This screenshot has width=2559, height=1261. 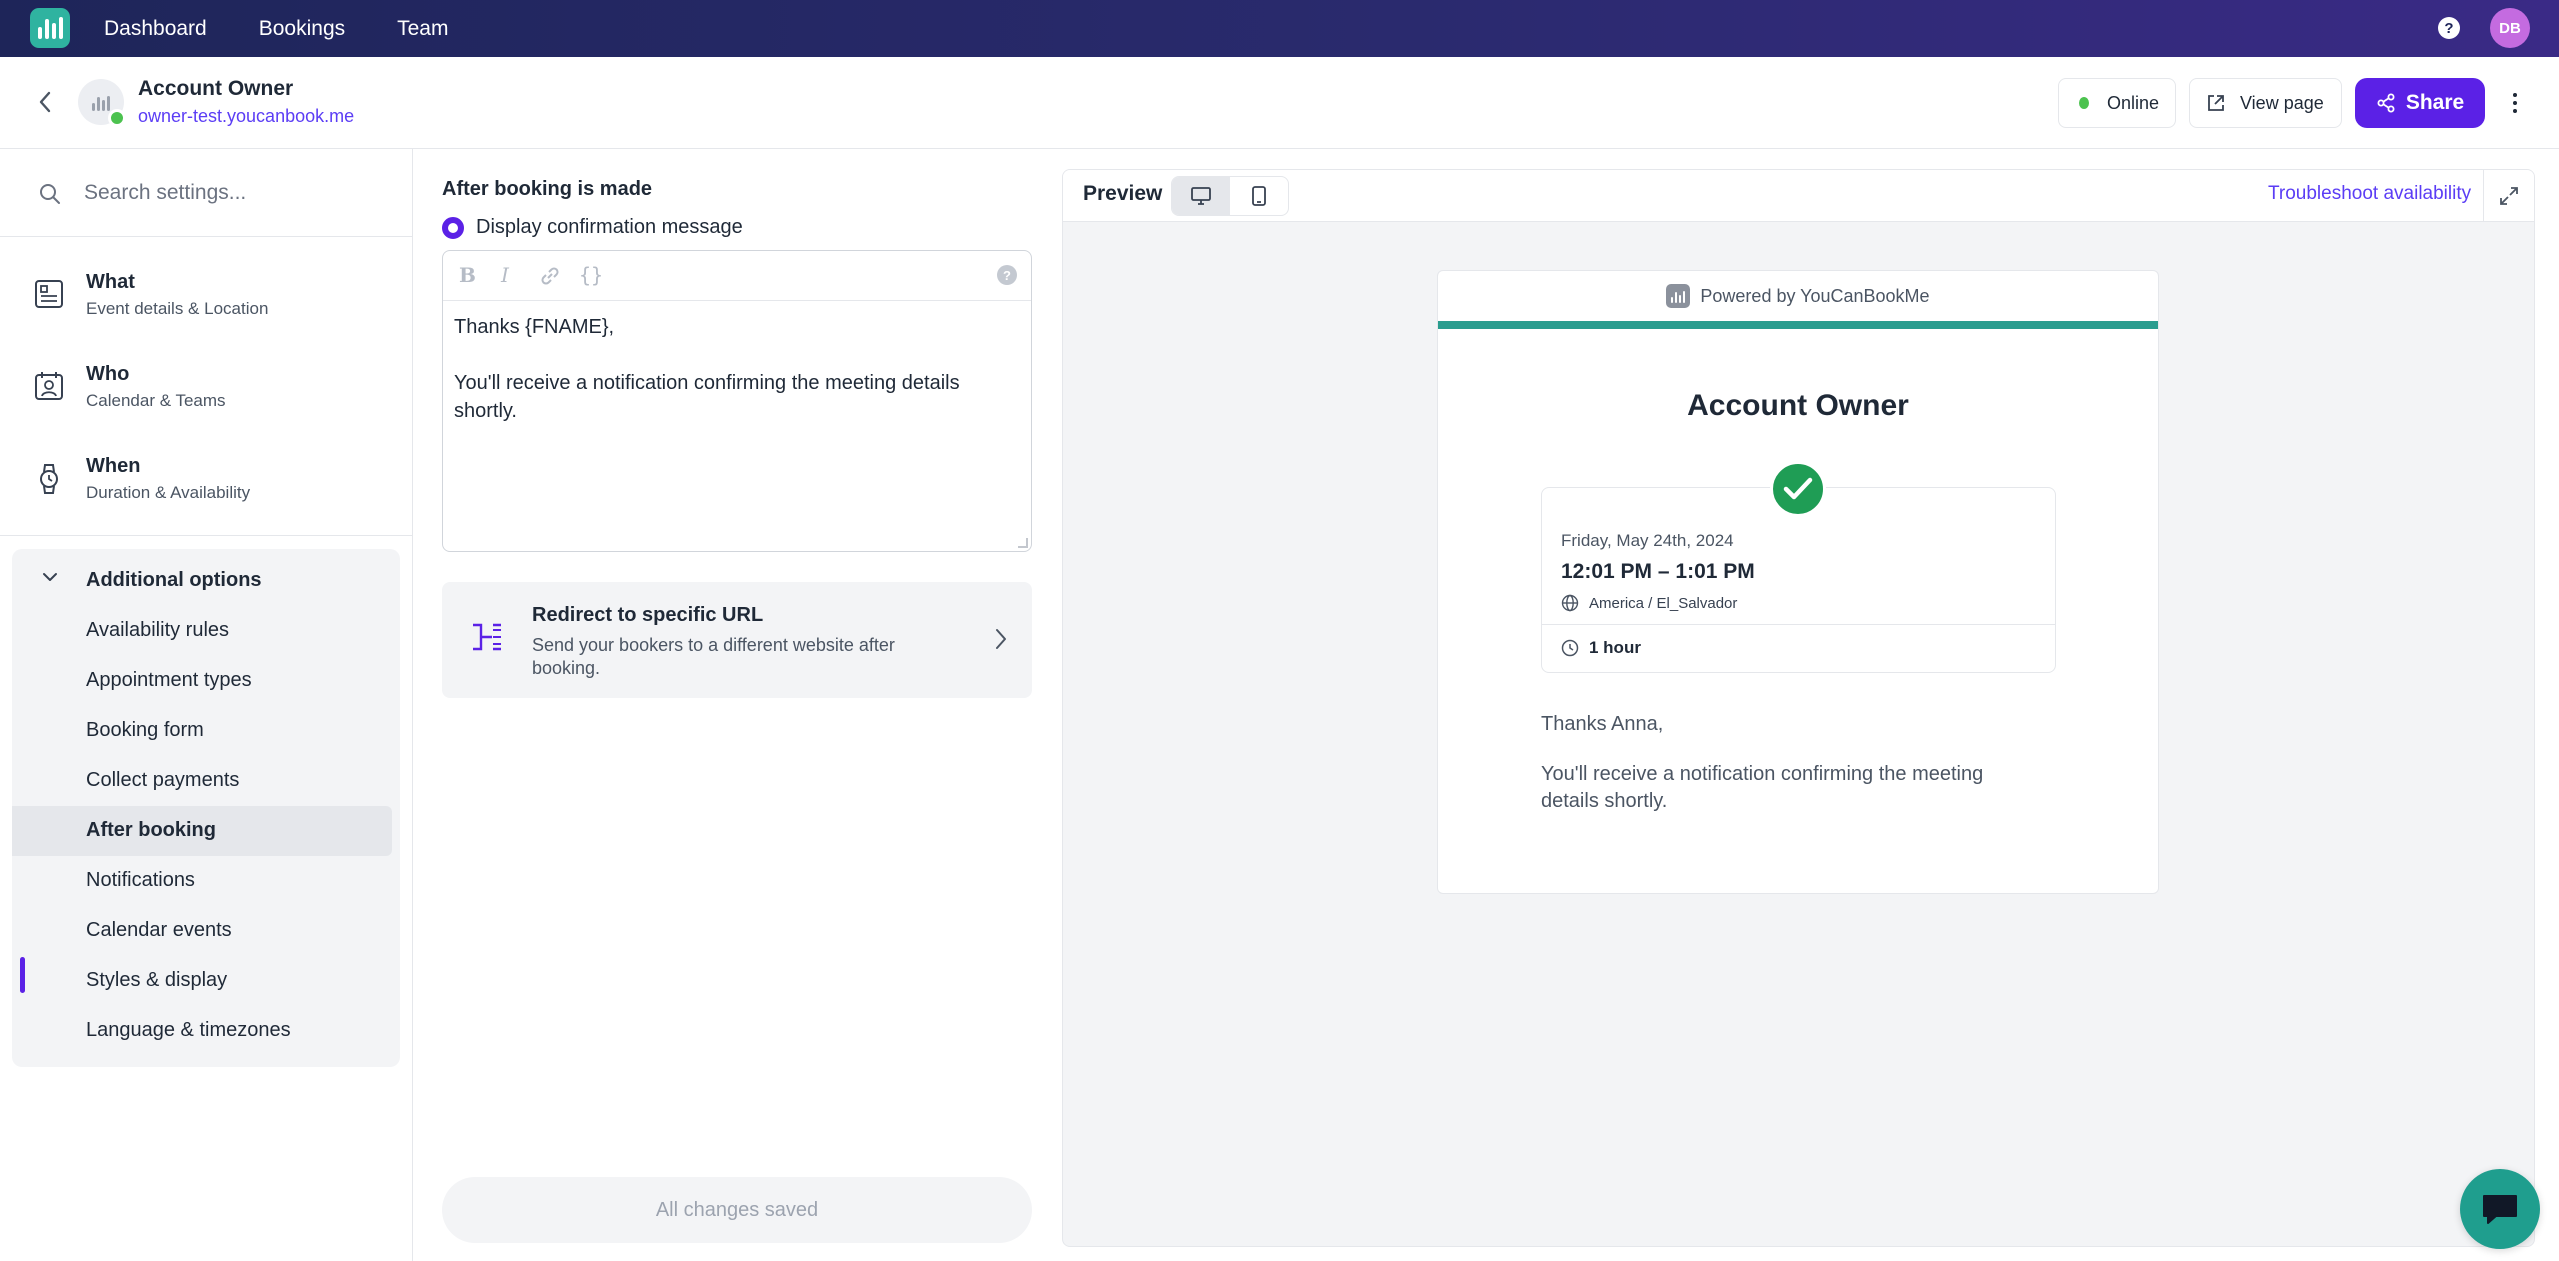 I want to click on option-label: Notifications, so click(x=140, y=880).